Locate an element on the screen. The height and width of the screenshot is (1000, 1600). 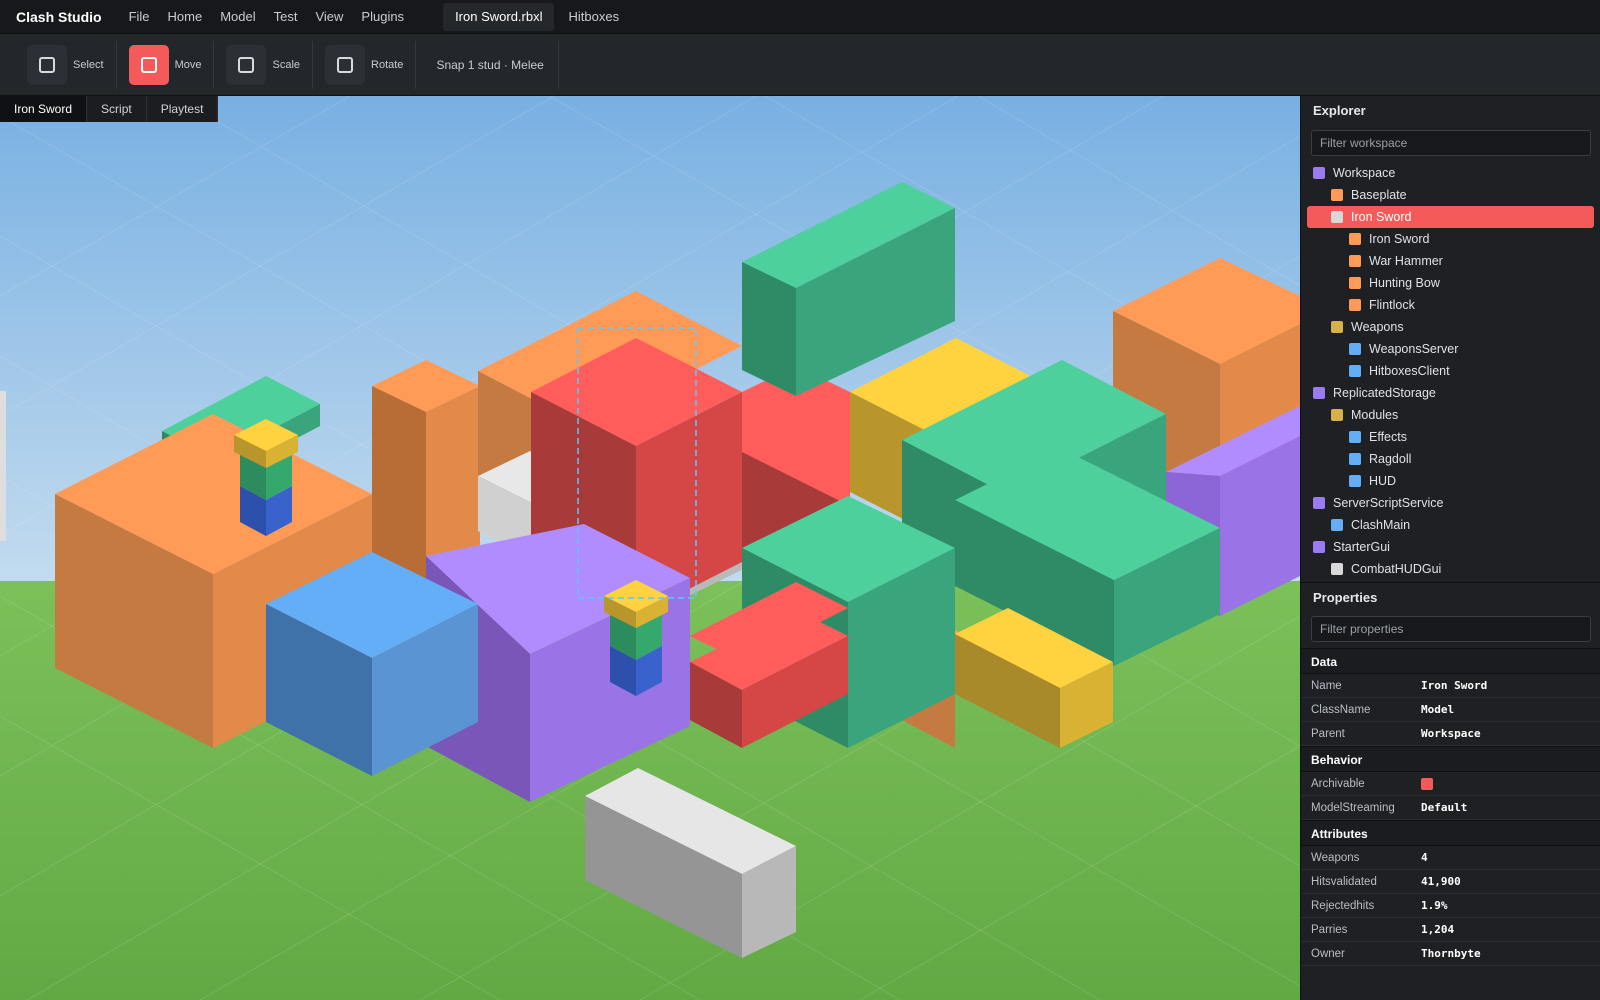
property-row-hitsvalidated: Hitsvalidated 41,900 is located at coordinates (1450, 882).